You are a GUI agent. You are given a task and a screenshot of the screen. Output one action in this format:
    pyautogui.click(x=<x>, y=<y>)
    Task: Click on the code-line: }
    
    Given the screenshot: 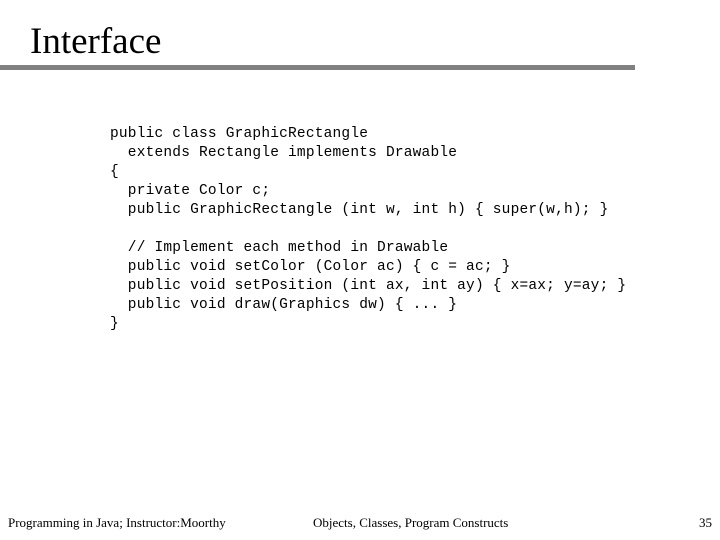 What is the action you would take?
    pyautogui.click(x=114, y=323)
    